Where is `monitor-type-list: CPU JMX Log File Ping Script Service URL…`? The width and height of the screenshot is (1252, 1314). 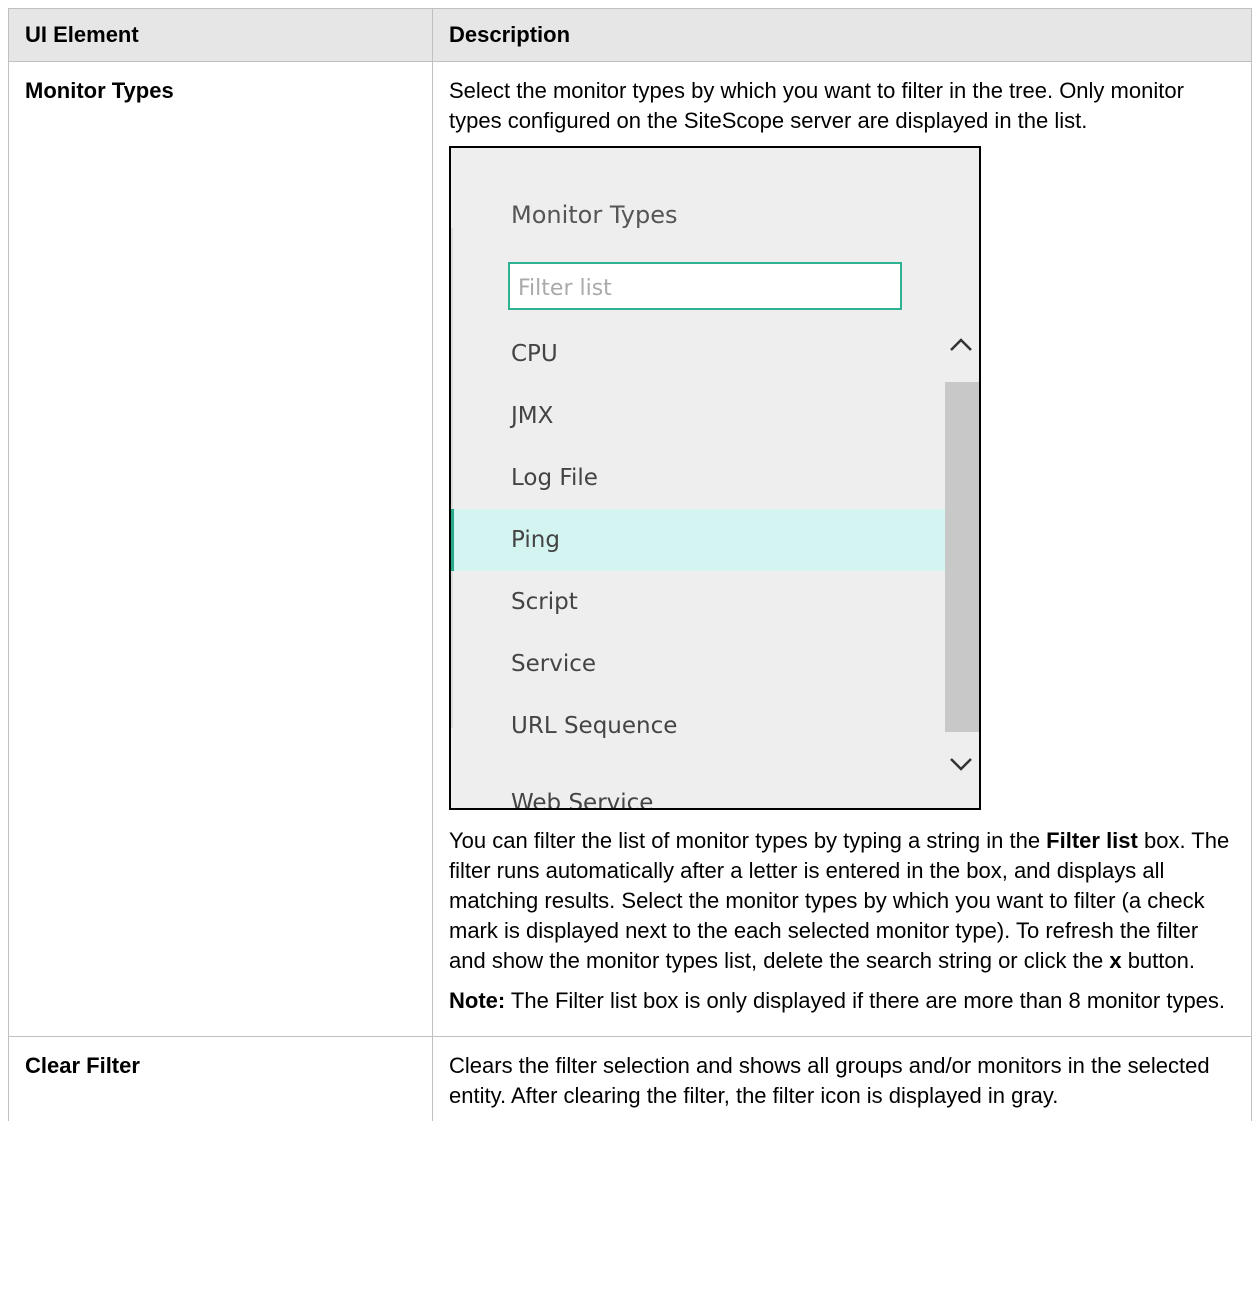 monitor-type-list: CPU JMX Log File Ping Script Service URL… is located at coordinates (698, 540).